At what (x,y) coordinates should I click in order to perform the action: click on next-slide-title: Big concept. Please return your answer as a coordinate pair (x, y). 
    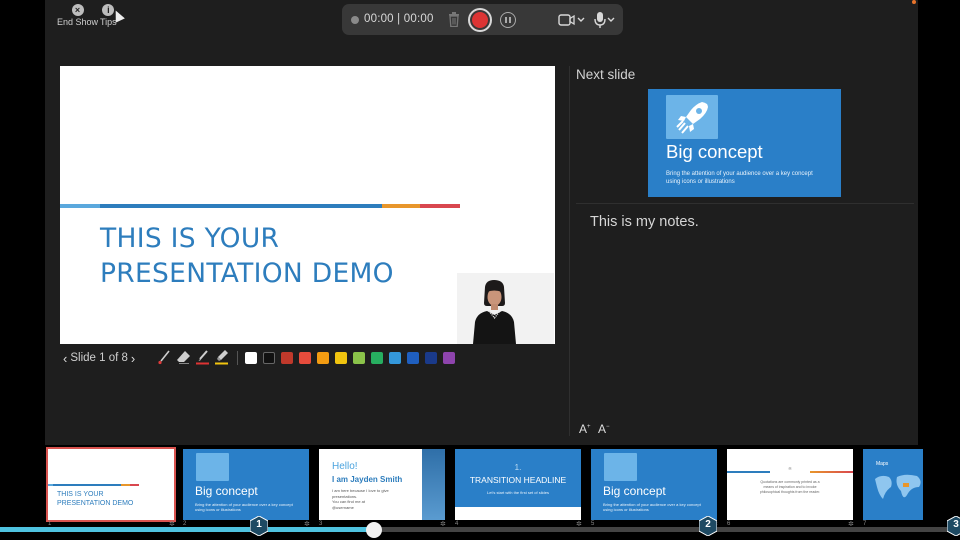
    Looking at the image, I should click on (714, 151).